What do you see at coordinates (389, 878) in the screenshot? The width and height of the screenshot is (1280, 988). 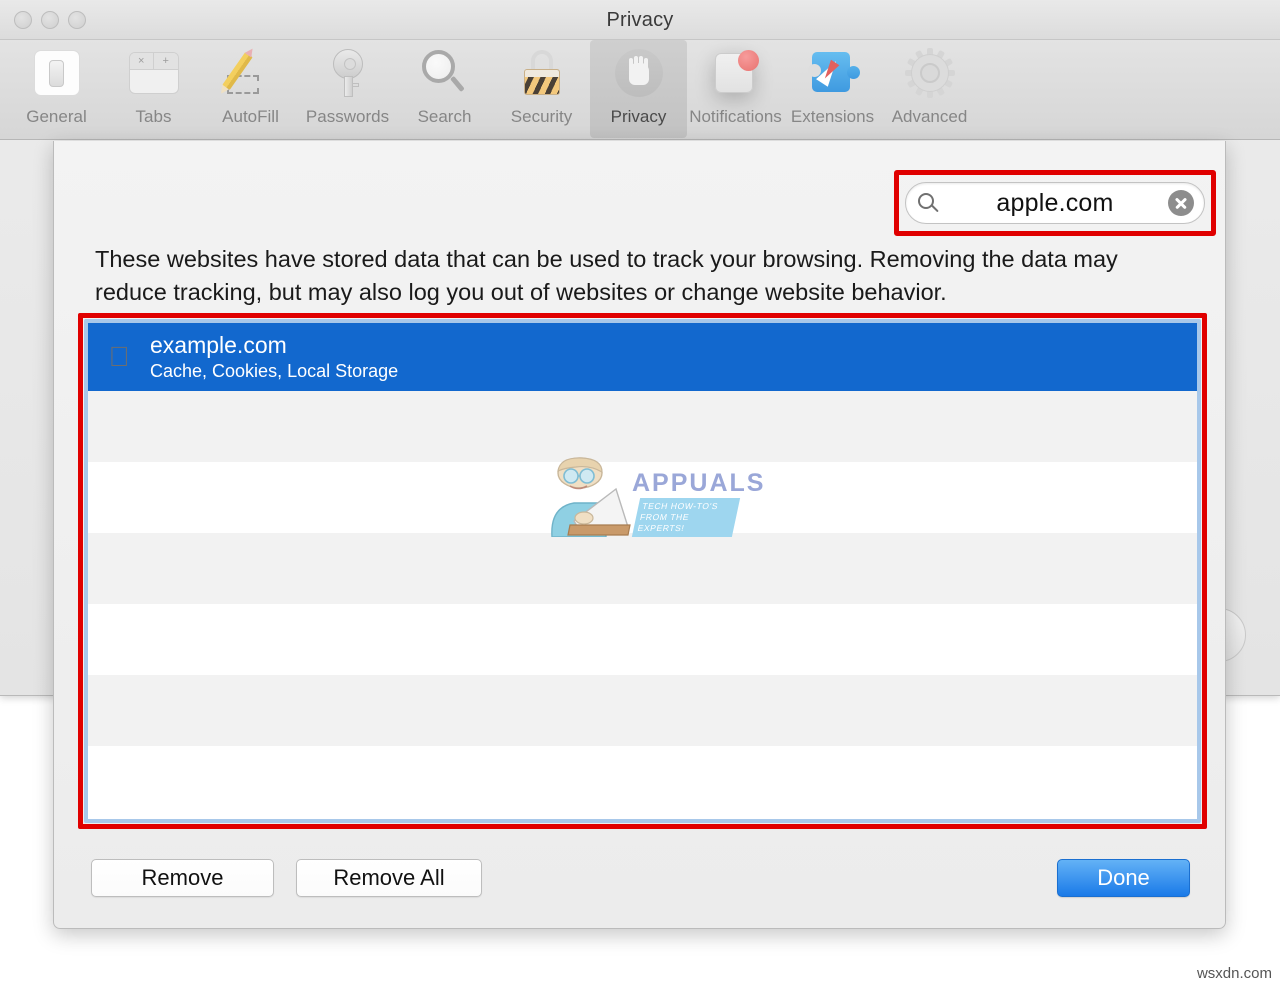 I see `remove-all-button: Remove All` at bounding box center [389, 878].